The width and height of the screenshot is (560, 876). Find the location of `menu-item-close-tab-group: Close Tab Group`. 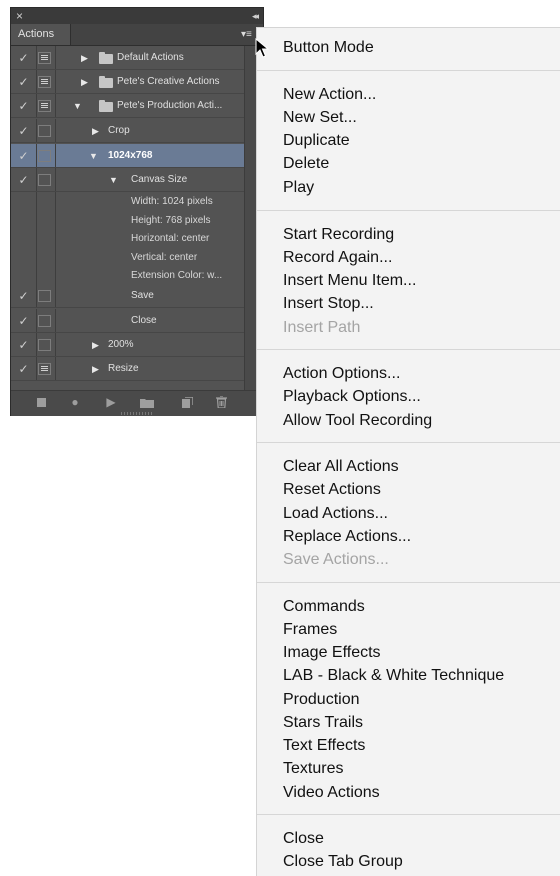

menu-item-close-tab-group: Close Tab Group is located at coordinates (343, 862).